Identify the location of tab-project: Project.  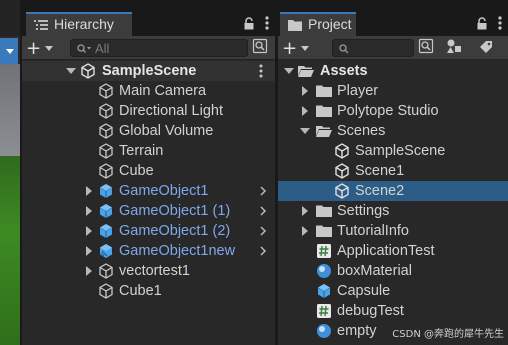
(318, 24).